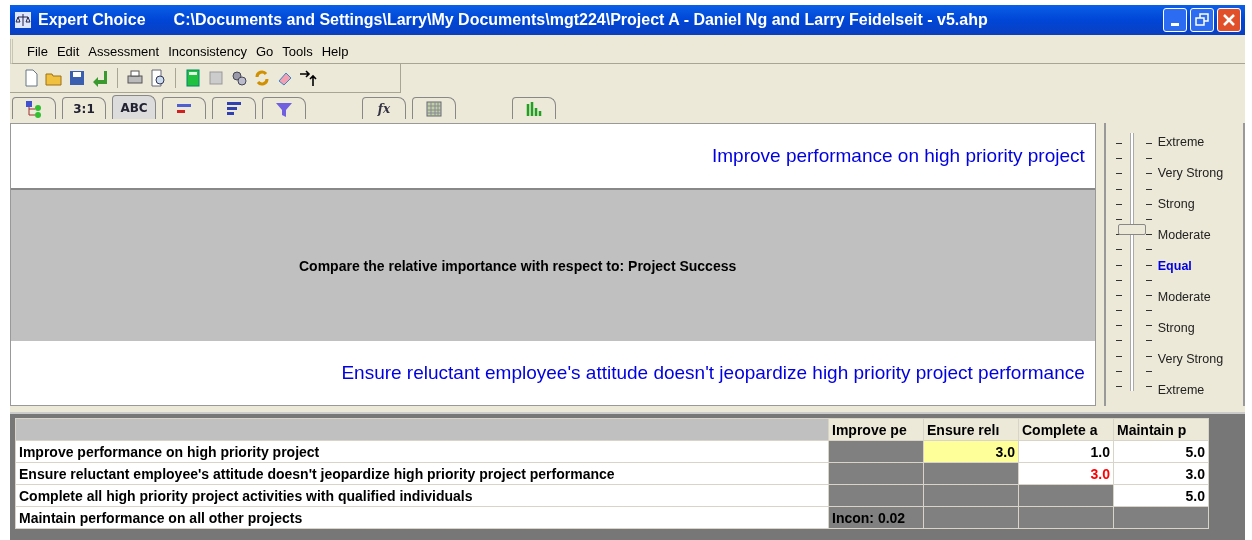 Image resolution: width=1252 pixels, height=540 pixels. What do you see at coordinates (1175, 20) in the screenshot?
I see `minimize-button` at bounding box center [1175, 20].